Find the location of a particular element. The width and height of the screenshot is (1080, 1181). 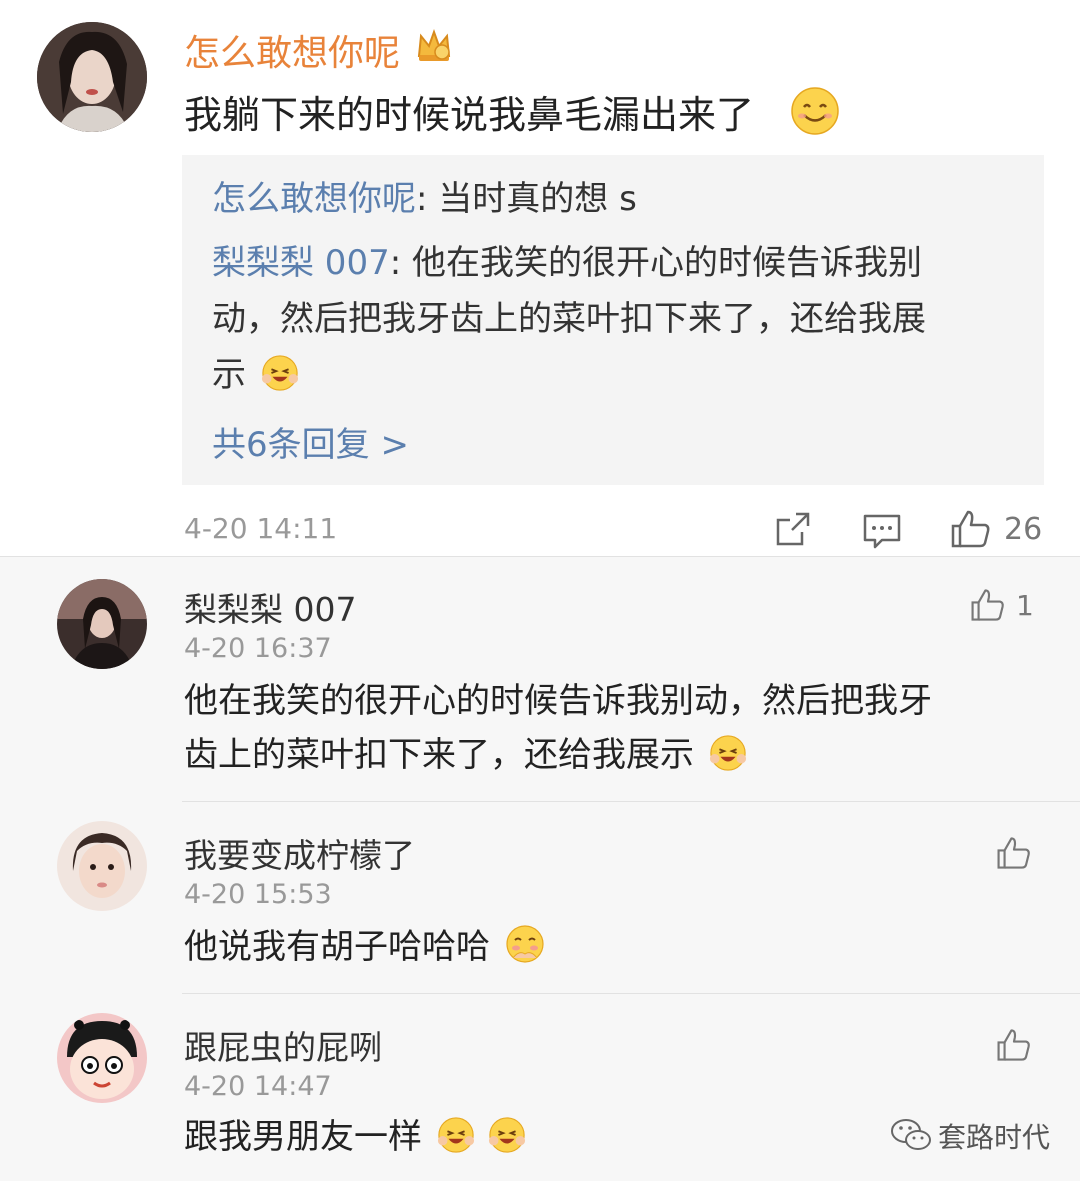

reply-item: 怎么敢想你呢: 当时真的想 s is located at coordinates (424, 199).